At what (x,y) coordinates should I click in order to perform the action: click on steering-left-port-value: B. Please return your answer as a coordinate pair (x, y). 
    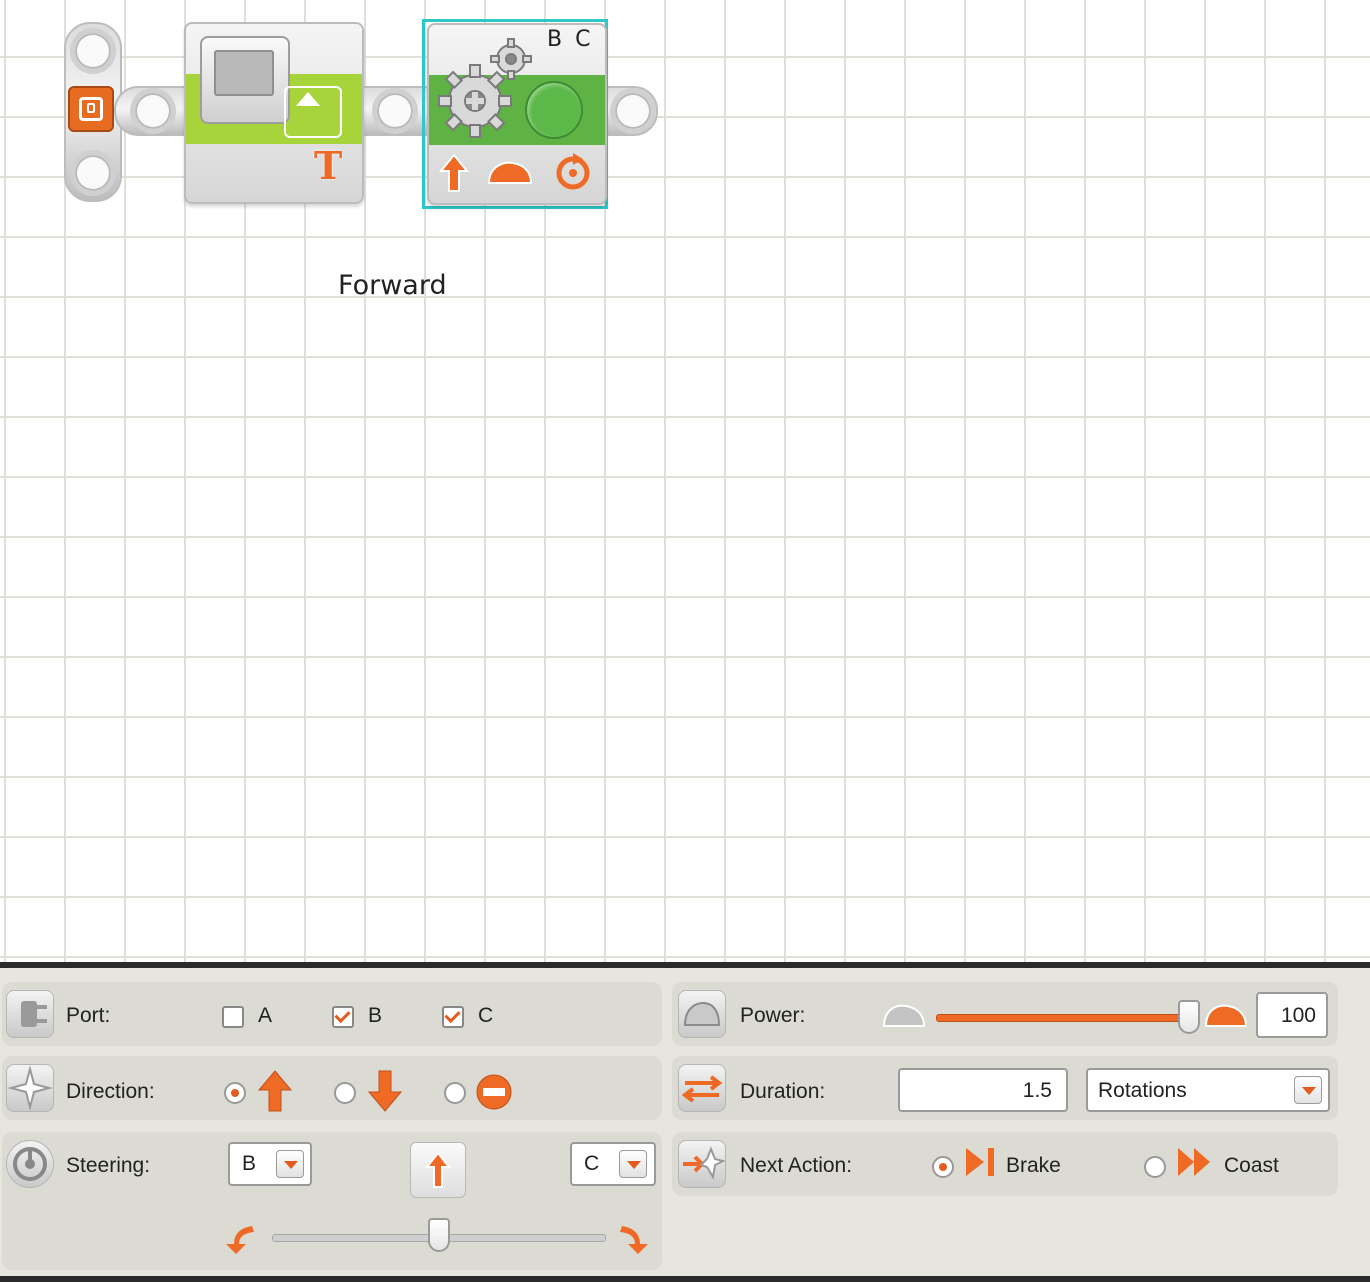
    Looking at the image, I should click on (249, 1163).